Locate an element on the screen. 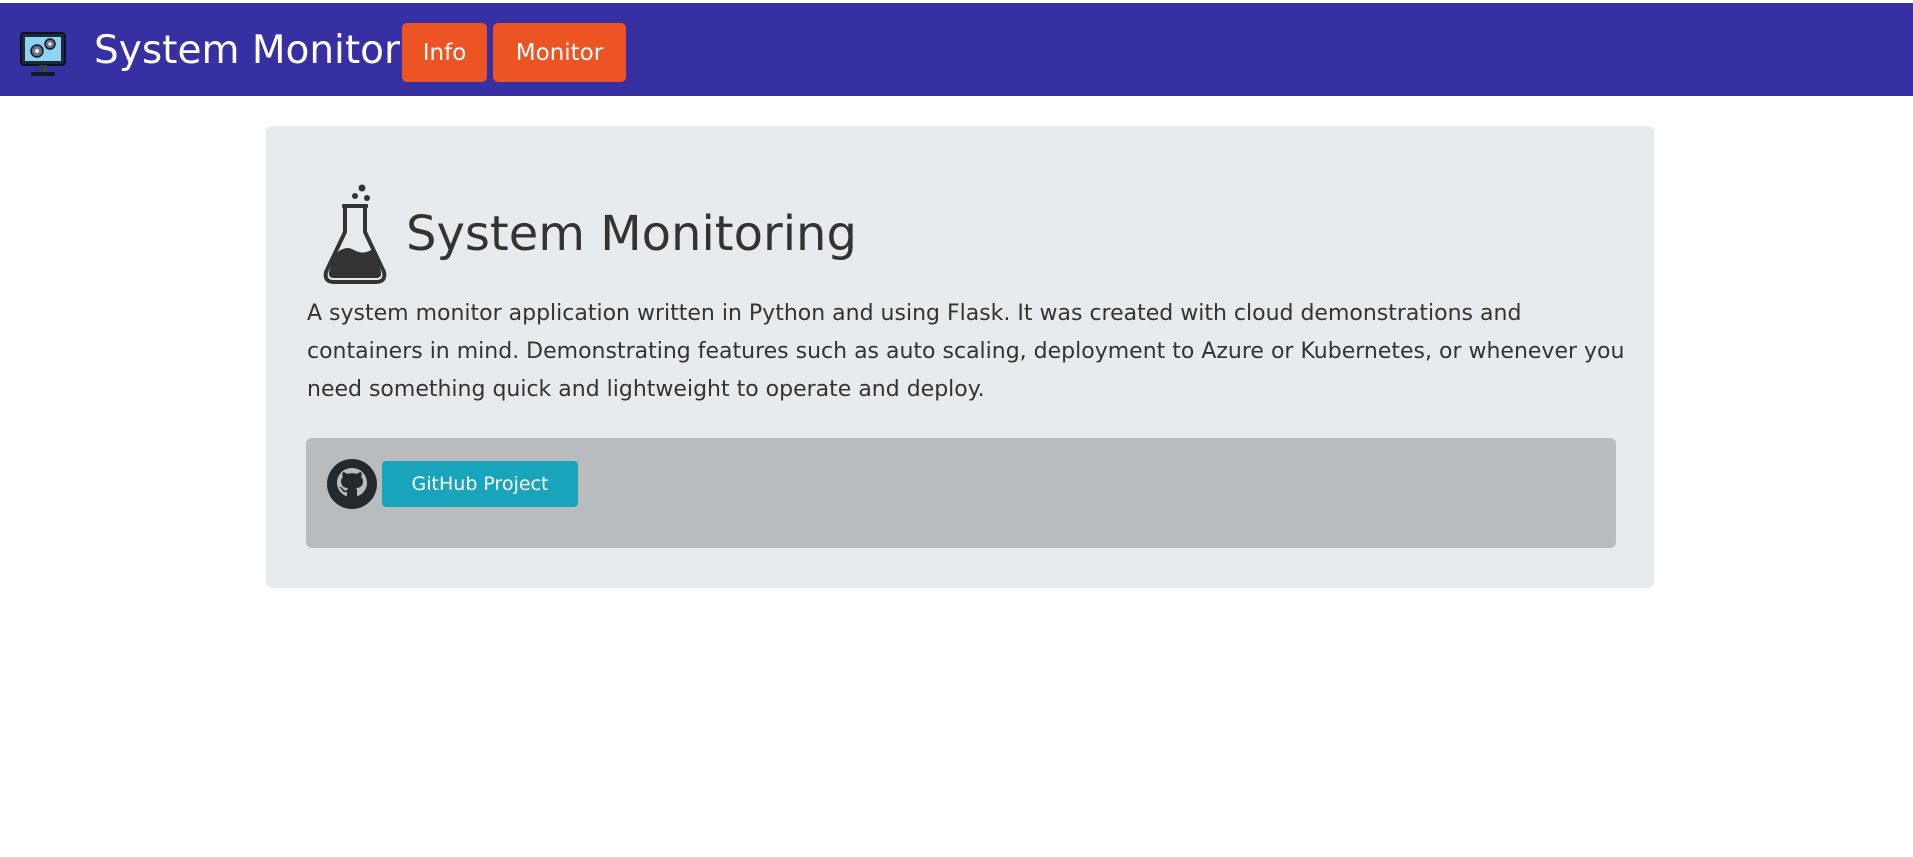 Image resolution: width=1913 pixels, height=857 pixels. page-title: System Monitoring is located at coordinates (631, 234).